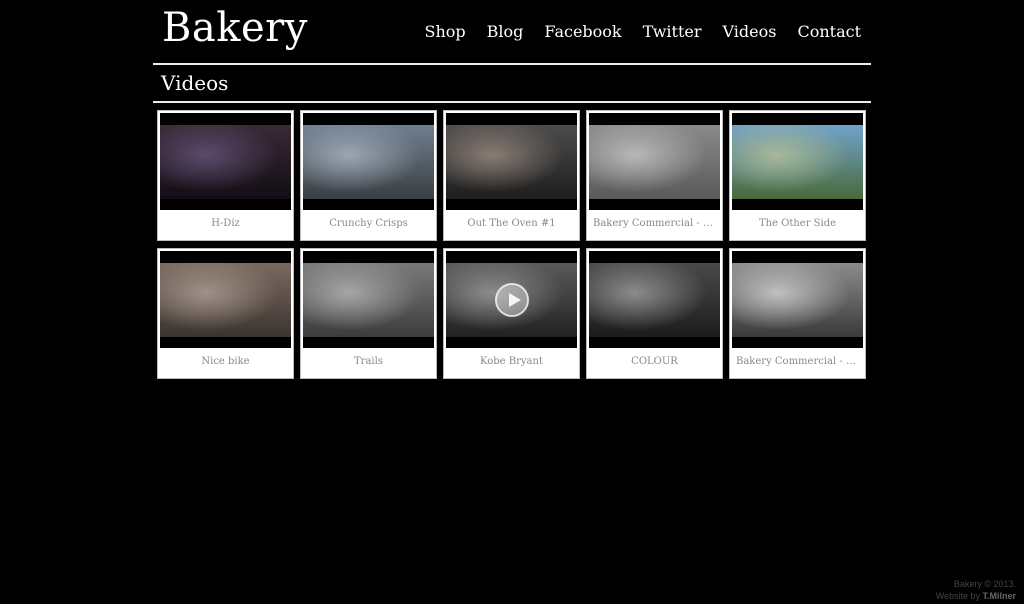  I want to click on site-logo: Bakery, so click(235, 28).